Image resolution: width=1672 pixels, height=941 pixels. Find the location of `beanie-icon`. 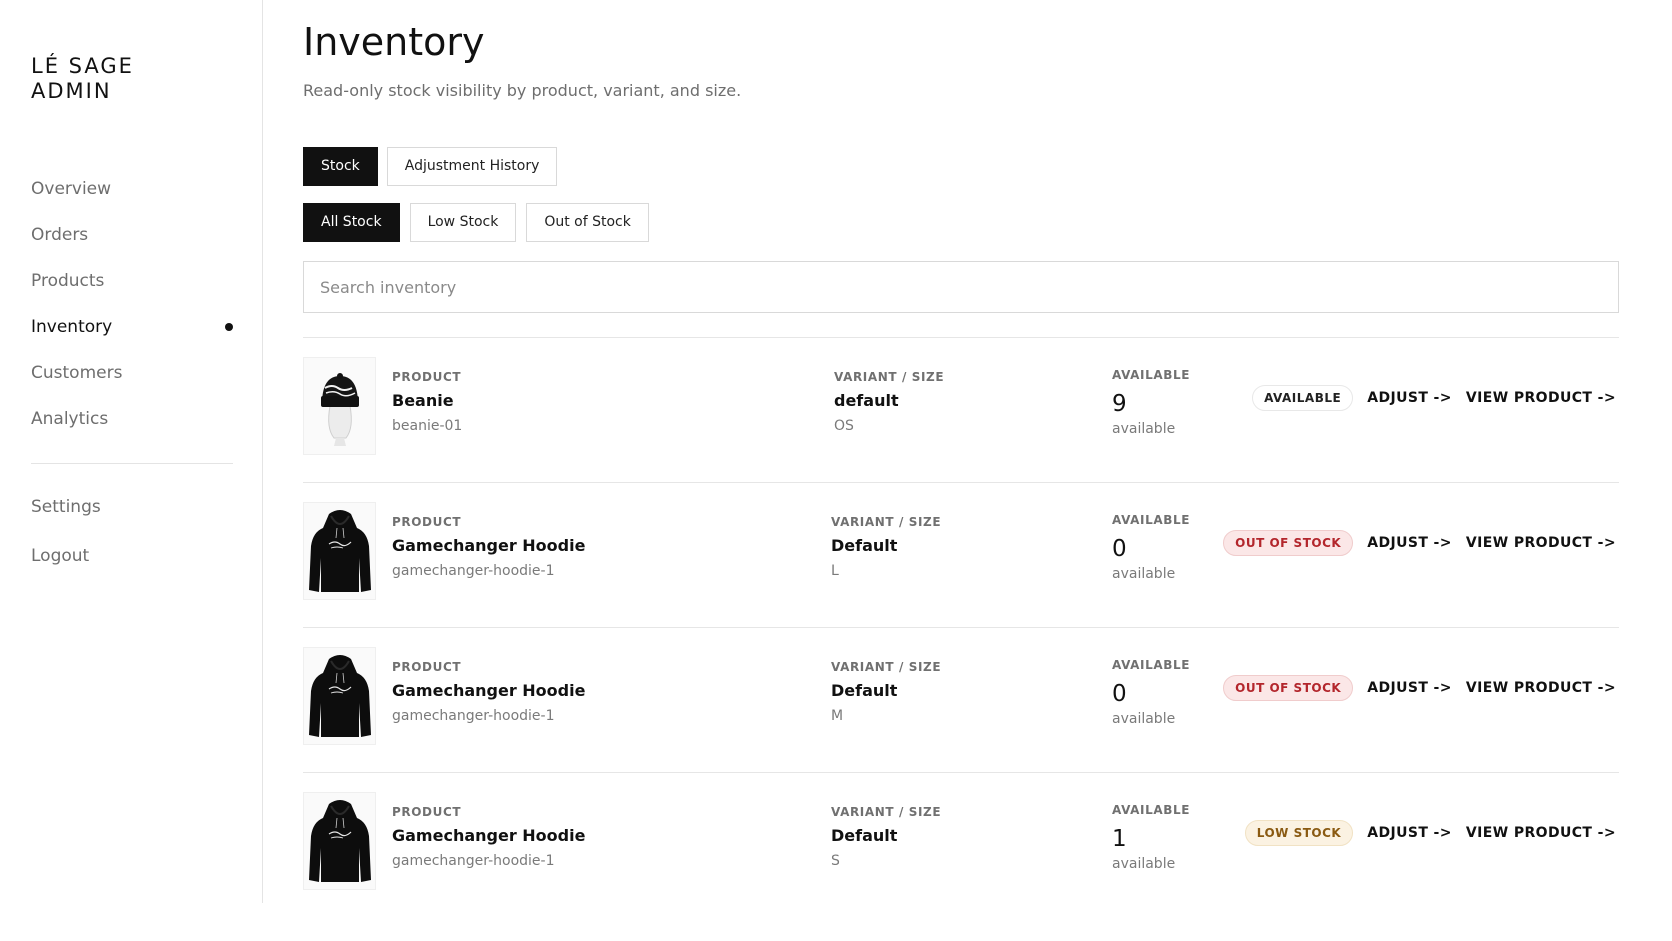

beanie-icon is located at coordinates (339, 409).